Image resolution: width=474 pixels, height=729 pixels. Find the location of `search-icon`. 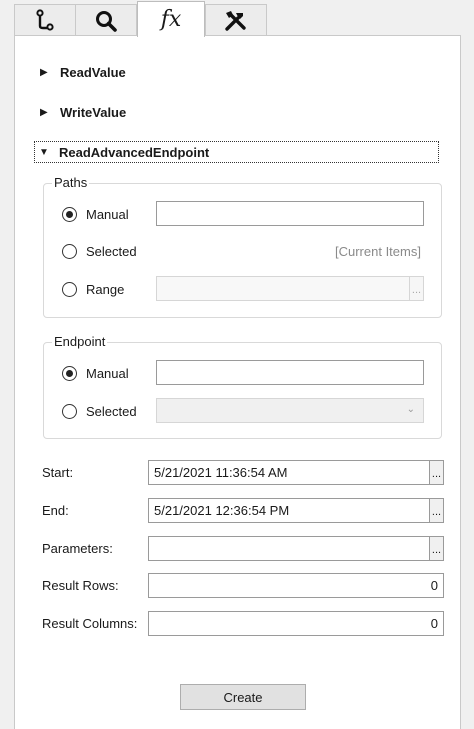

search-icon is located at coordinates (106, 21).